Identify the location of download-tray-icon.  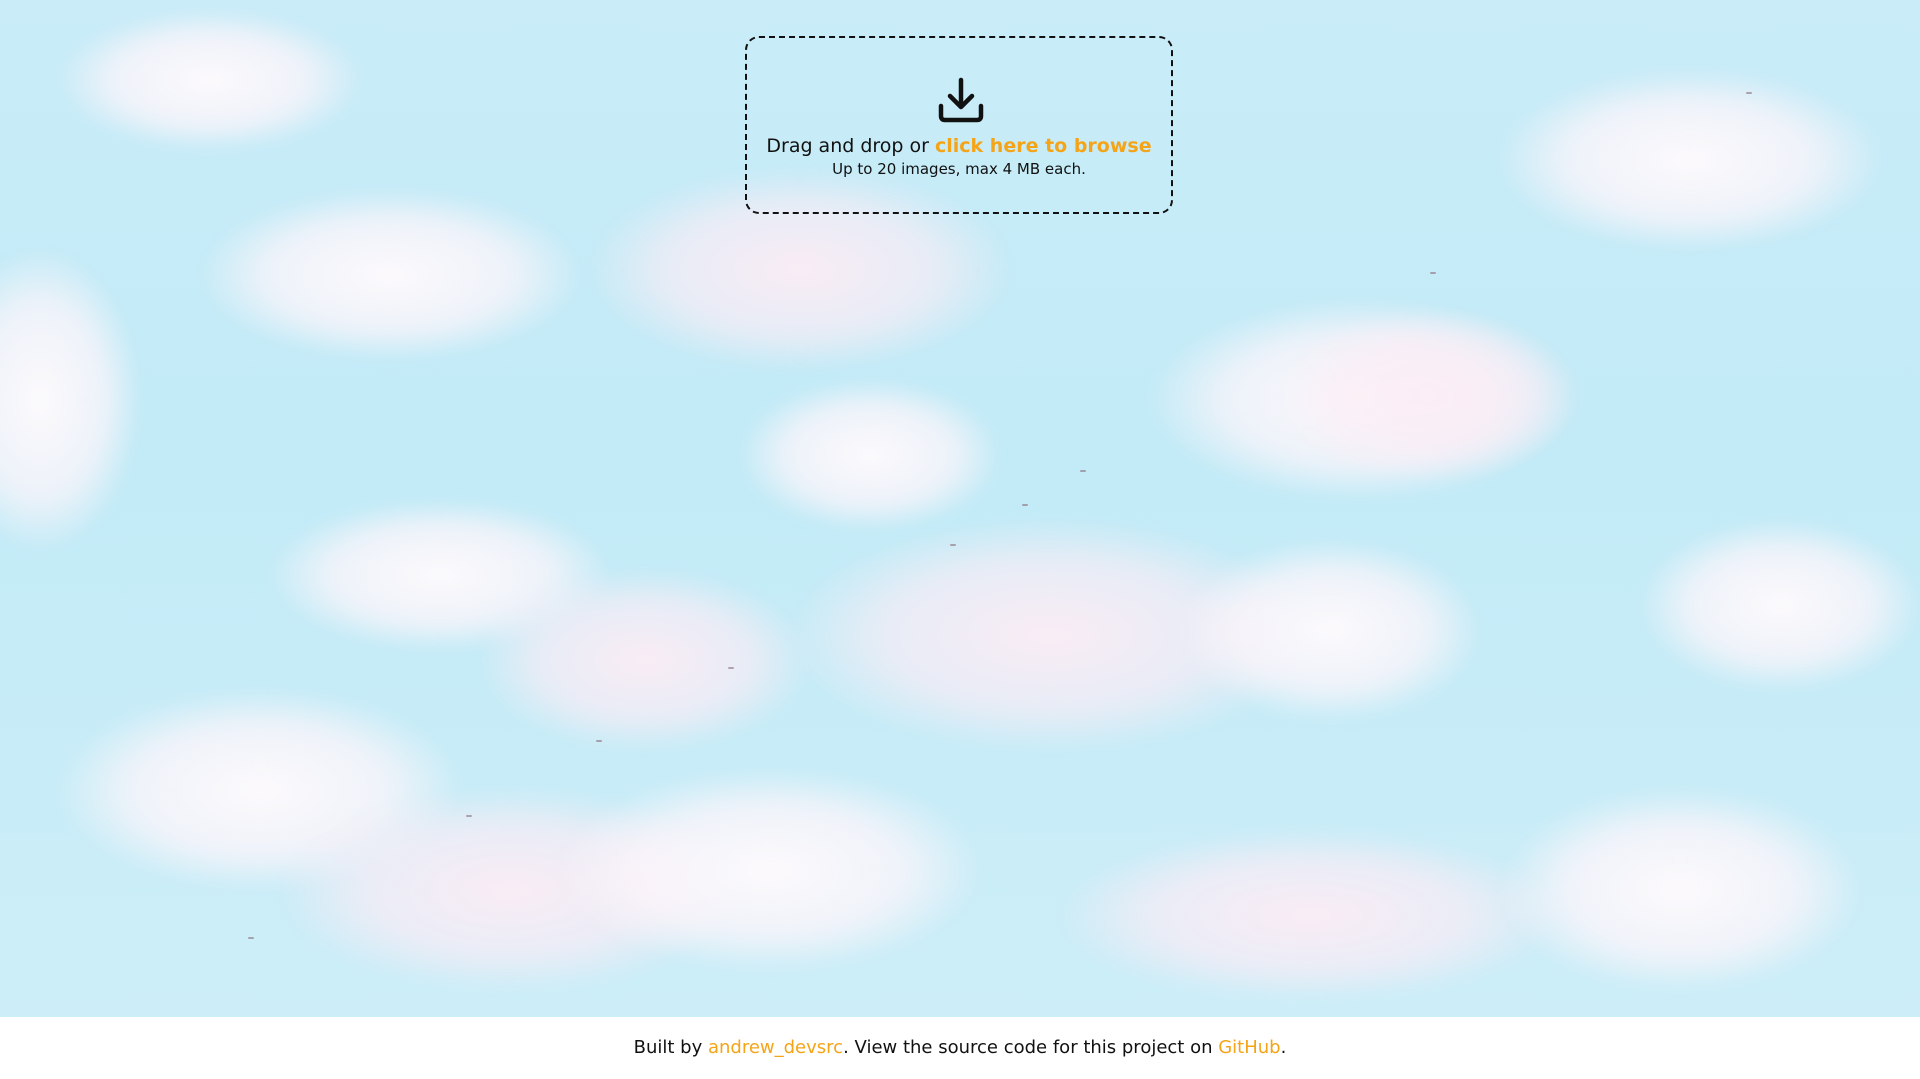
(961, 100).